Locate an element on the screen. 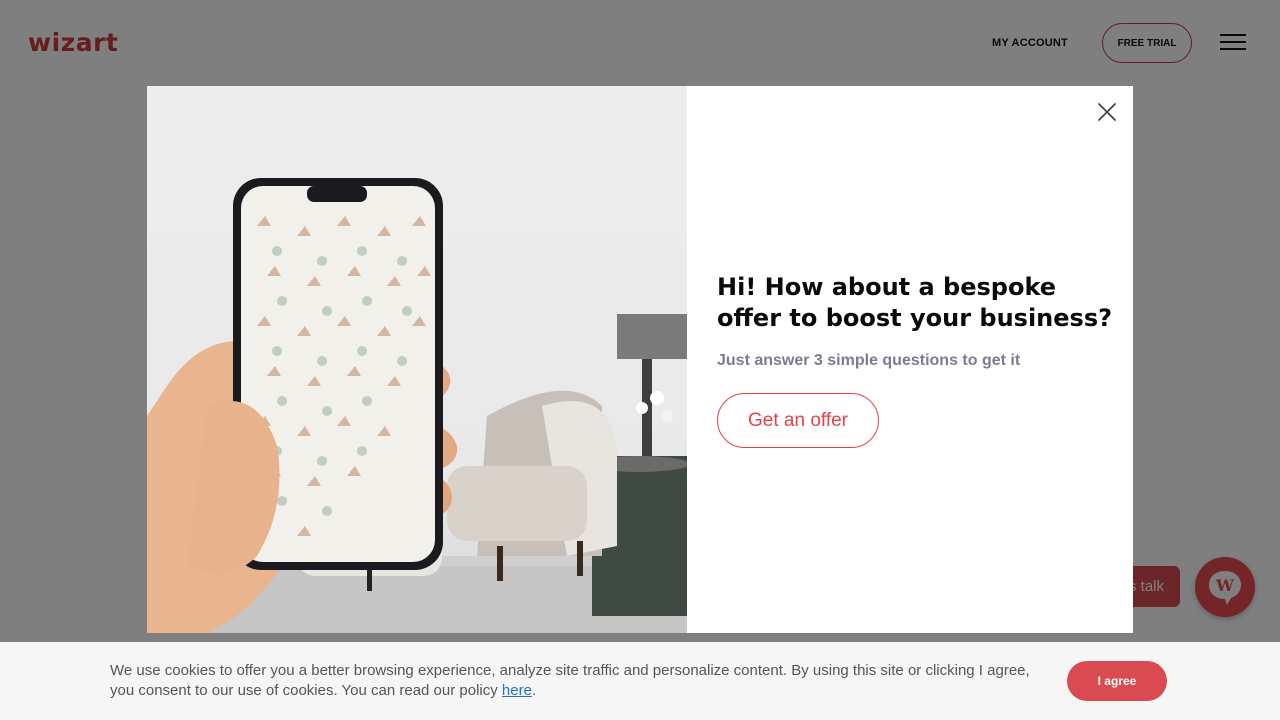  cookie-agree-button: I agree is located at coordinates (1117, 681).